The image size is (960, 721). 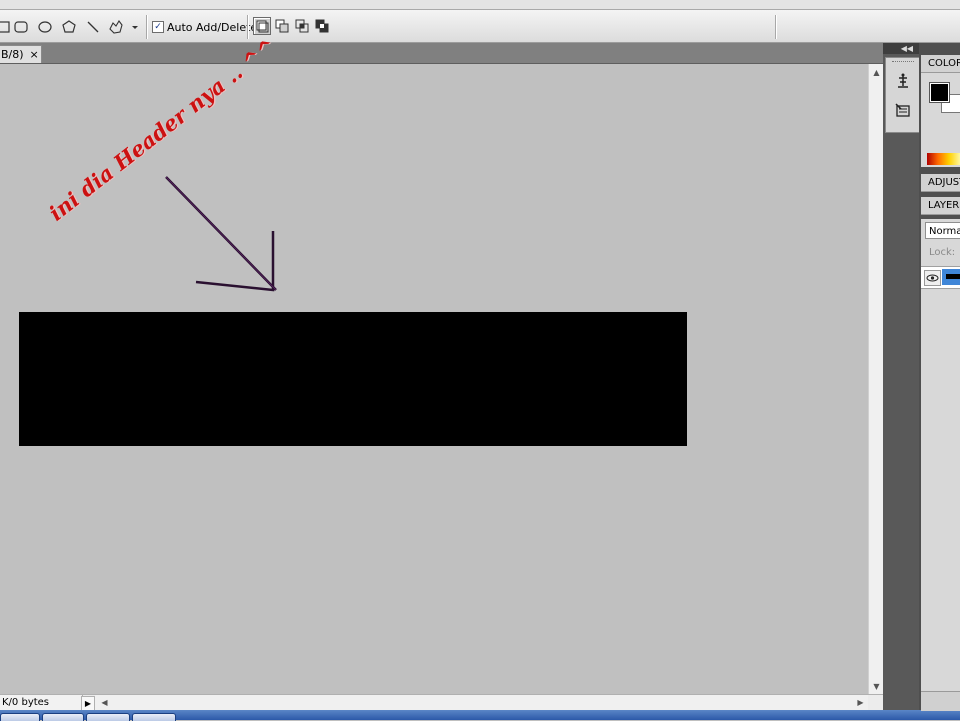 What do you see at coordinates (860, 702) in the screenshot?
I see `scroll-right-icon: ▶` at bounding box center [860, 702].